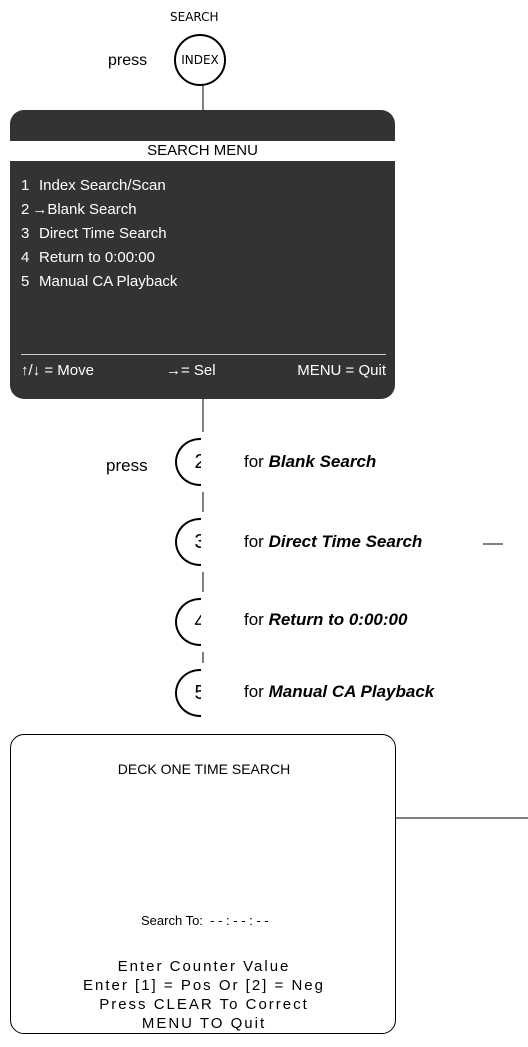 The height and width of the screenshot is (1047, 528). I want to click on menu-item-number: 4, so click(25, 257).